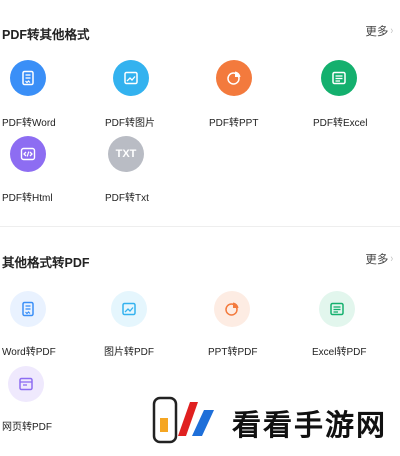 The width and height of the screenshot is (400, 456). What do you see at coordinates (233, 352) in the screenshot?
I see `tool-label: PPT转PDF` at bounding box center [233, 352].